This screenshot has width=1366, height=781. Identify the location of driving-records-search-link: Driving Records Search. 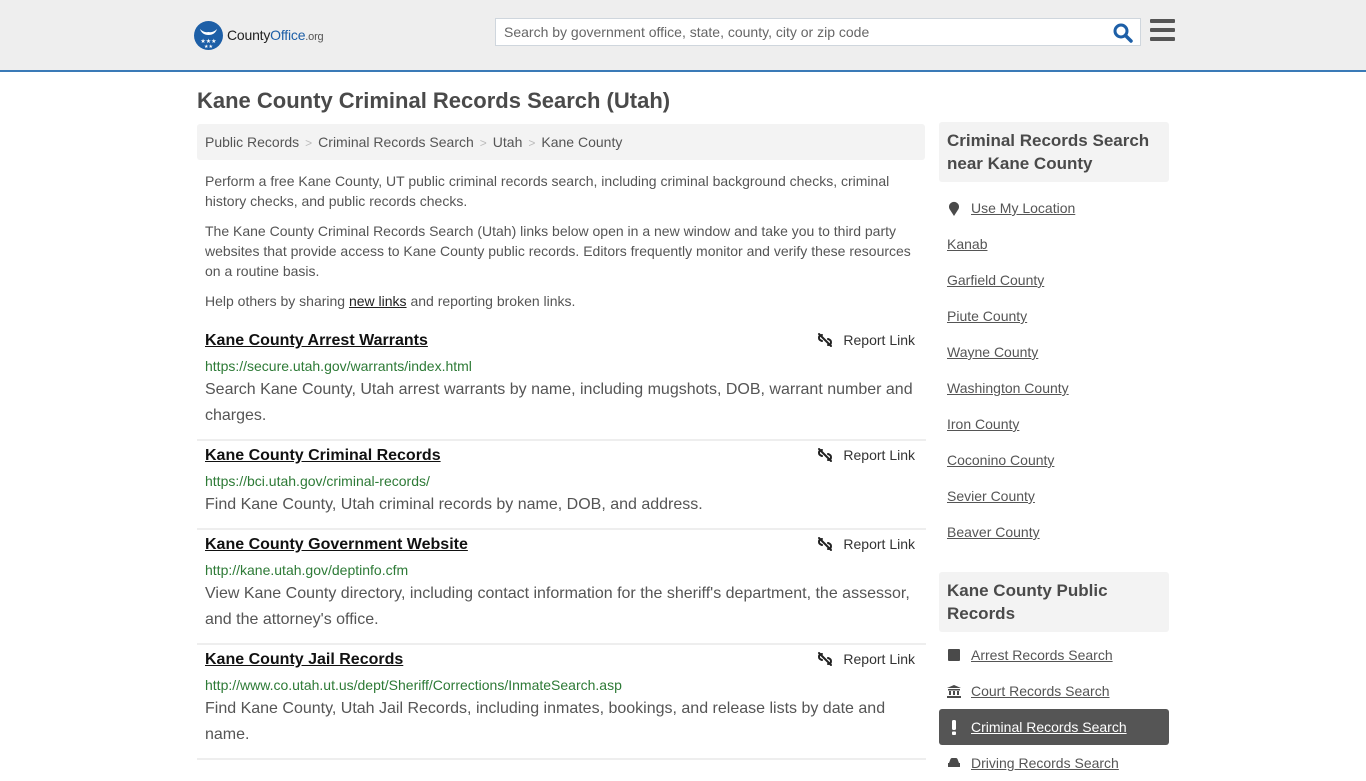
(1045, 763).